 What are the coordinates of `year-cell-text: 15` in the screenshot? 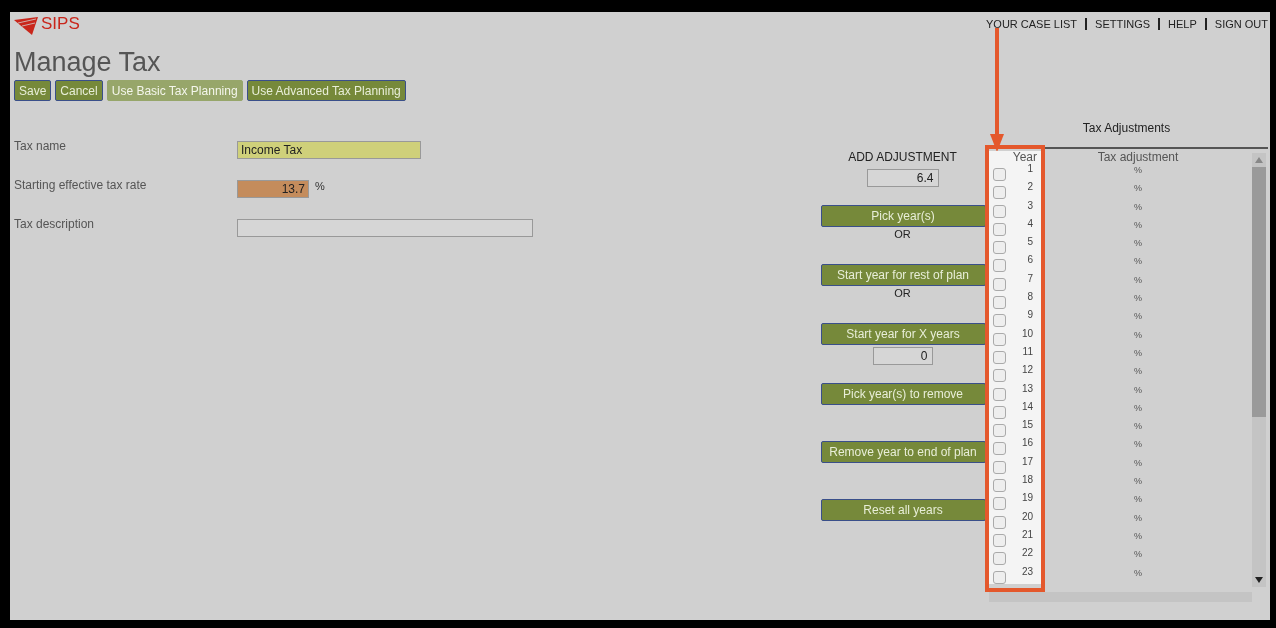 It's located at (1027, 426).